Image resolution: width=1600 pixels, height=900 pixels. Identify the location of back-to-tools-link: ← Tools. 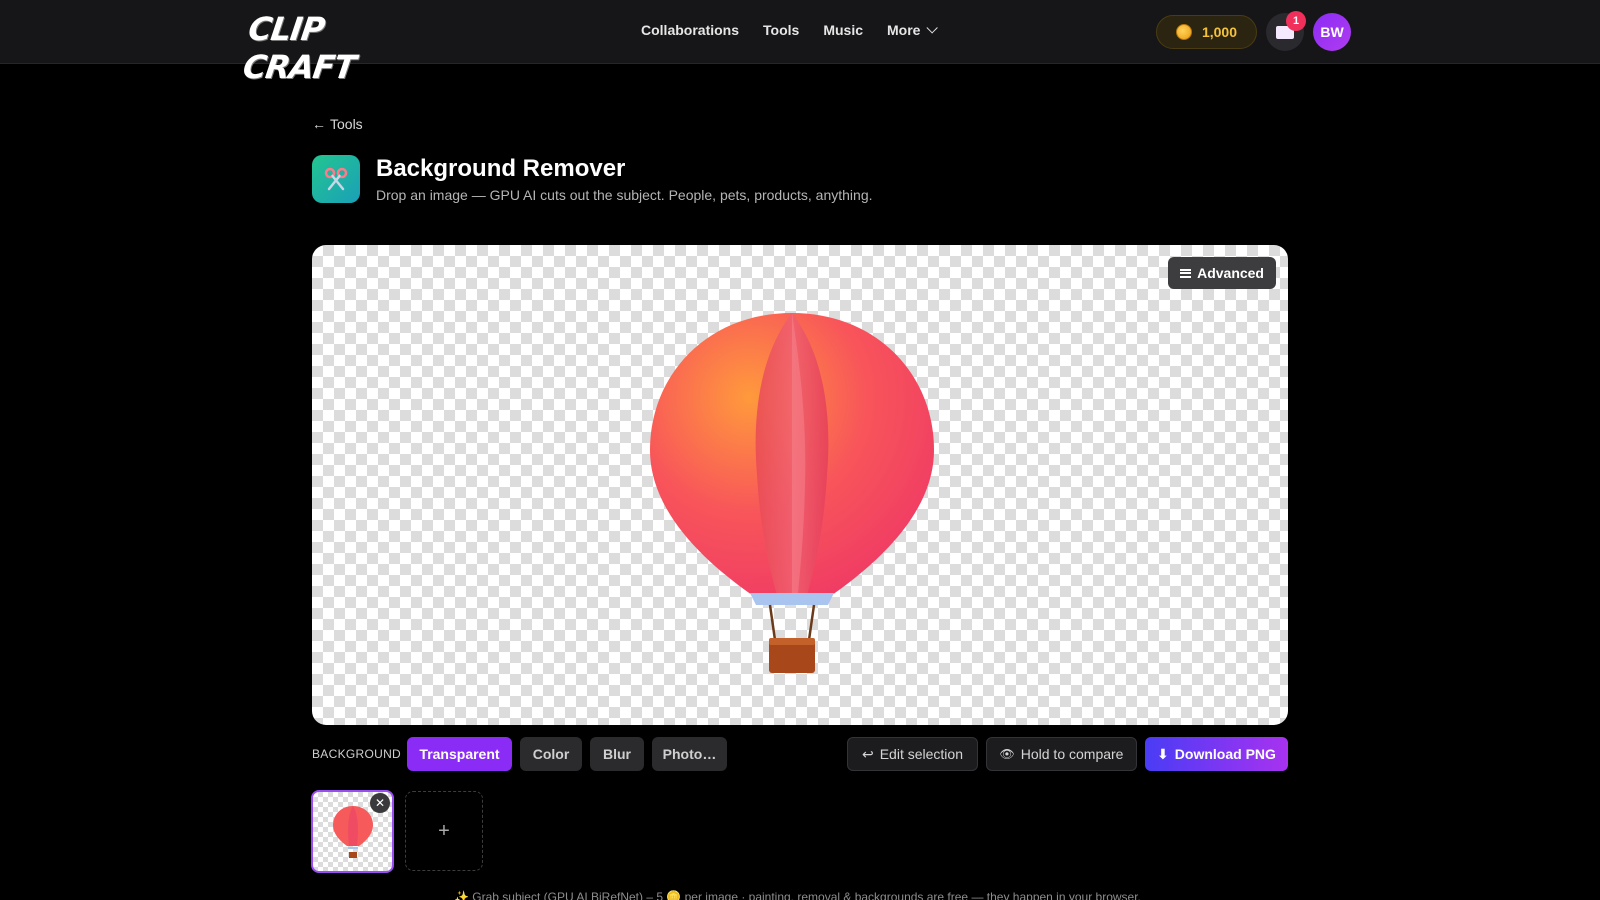
(337, 124).